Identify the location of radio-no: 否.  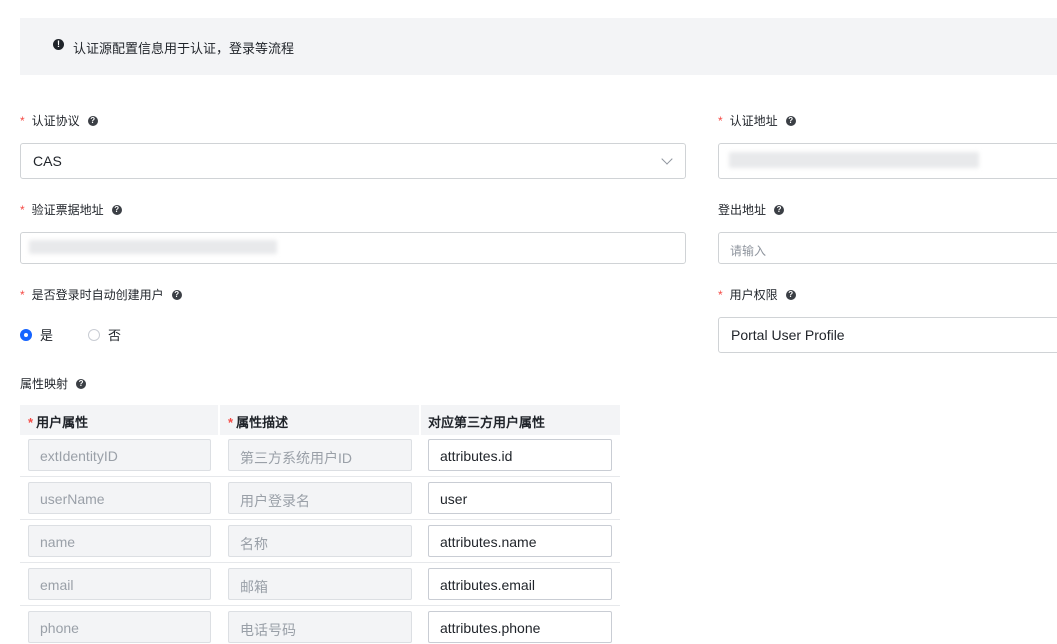
(104, 334).